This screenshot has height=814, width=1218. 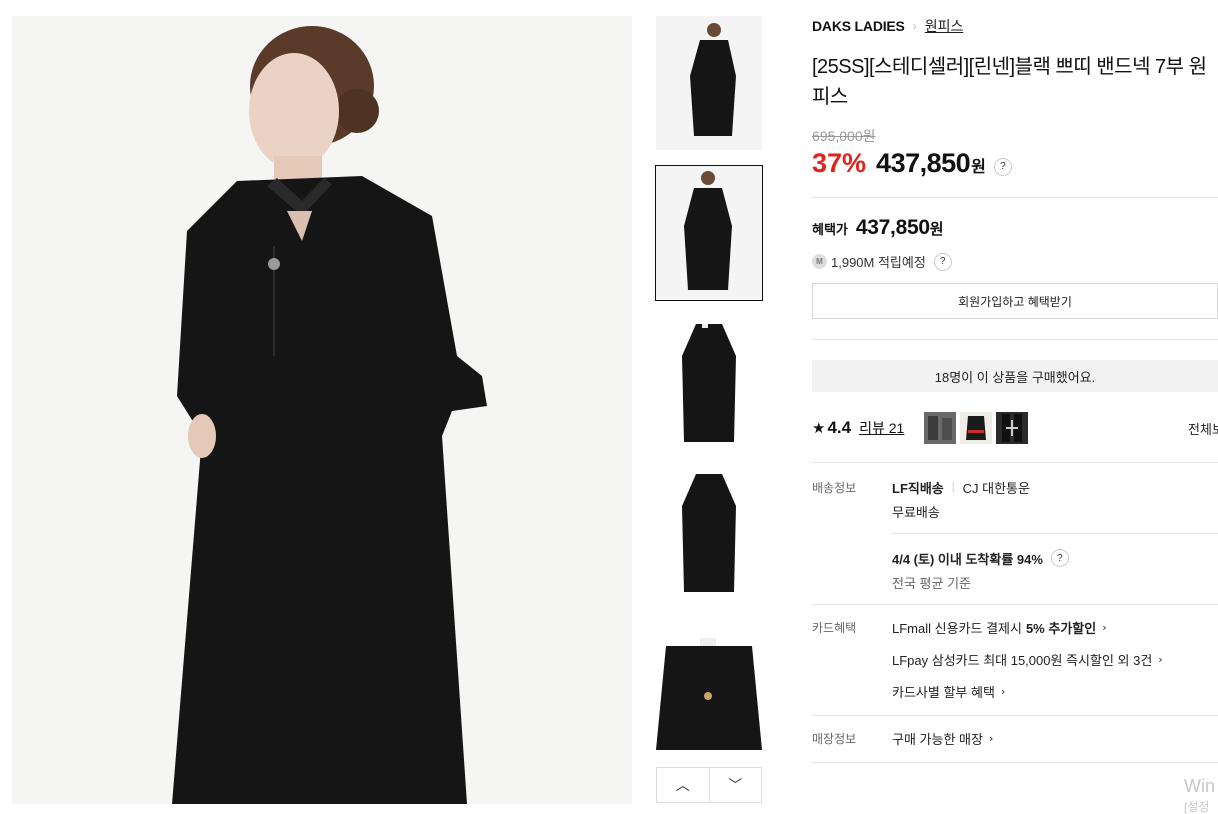 I want to click on review-view-all-link: 전체보기, so click(x=1203, y=428).